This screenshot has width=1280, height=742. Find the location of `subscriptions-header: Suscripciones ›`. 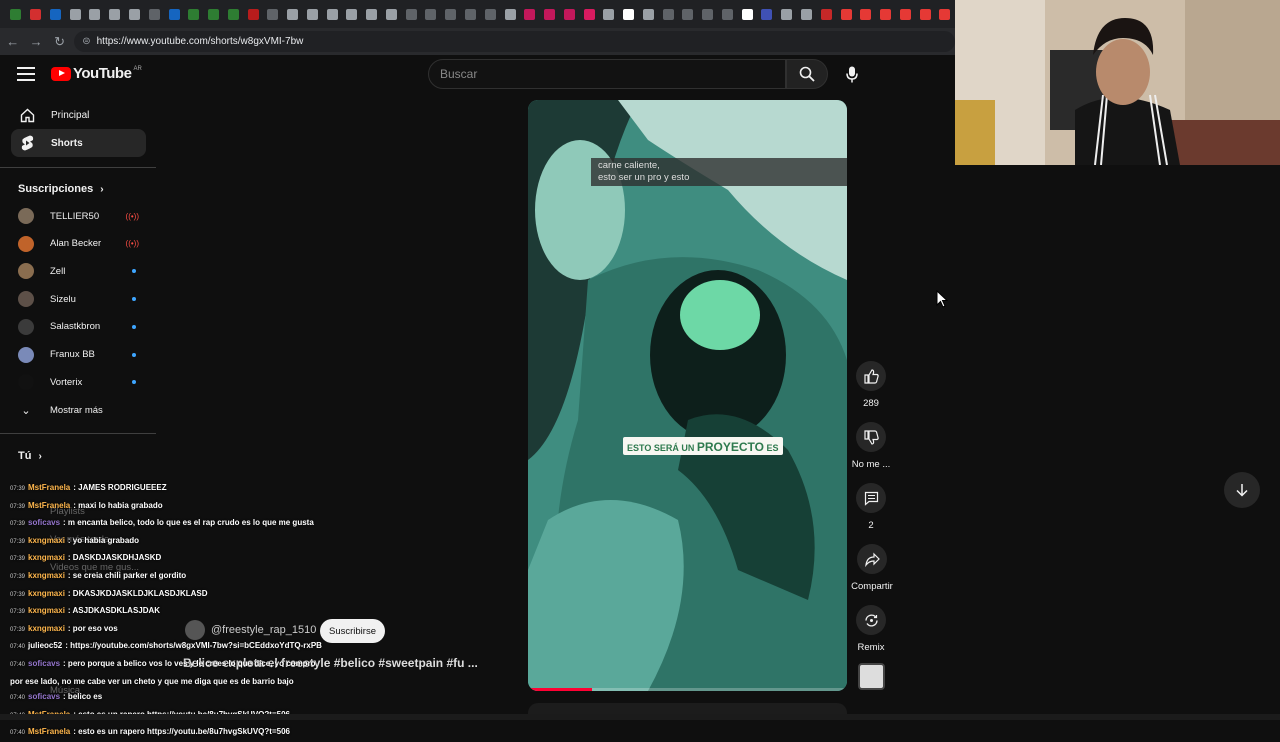

subscriptions-header: Suscripciones › is located at coordinates (61, 189).